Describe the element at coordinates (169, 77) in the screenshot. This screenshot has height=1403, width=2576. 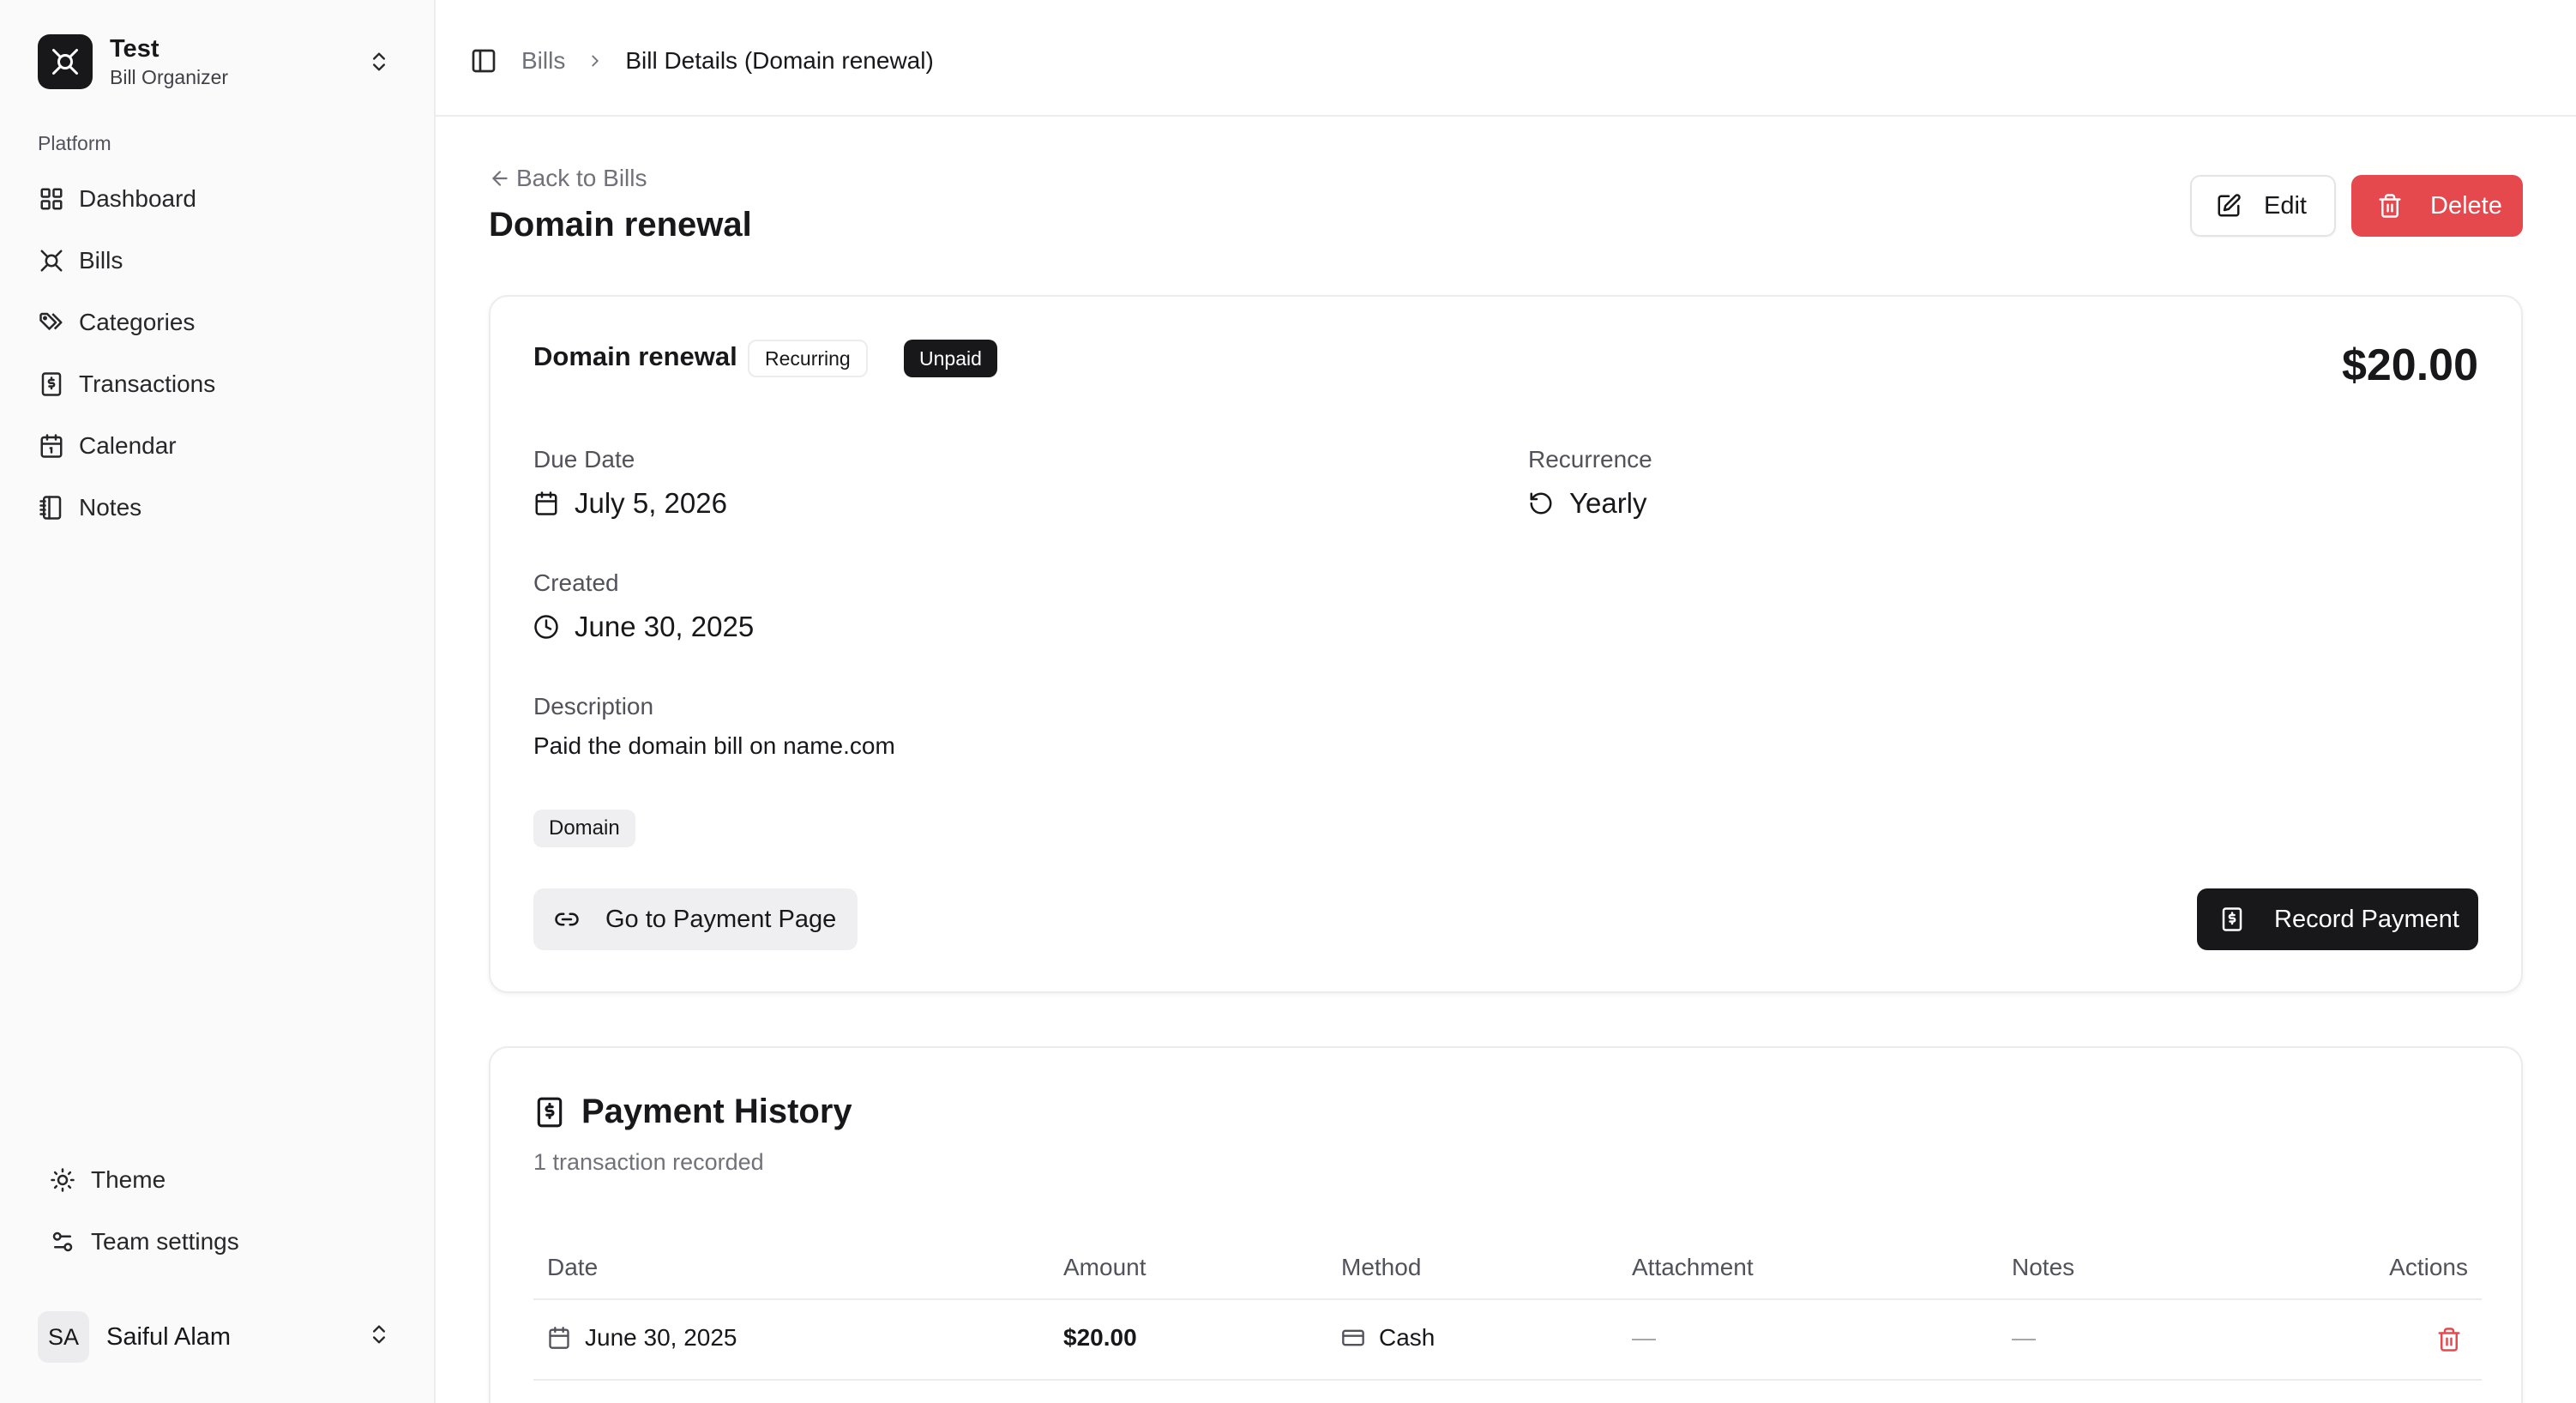
I see `team-subtitle: Bill Organizer` at that location.